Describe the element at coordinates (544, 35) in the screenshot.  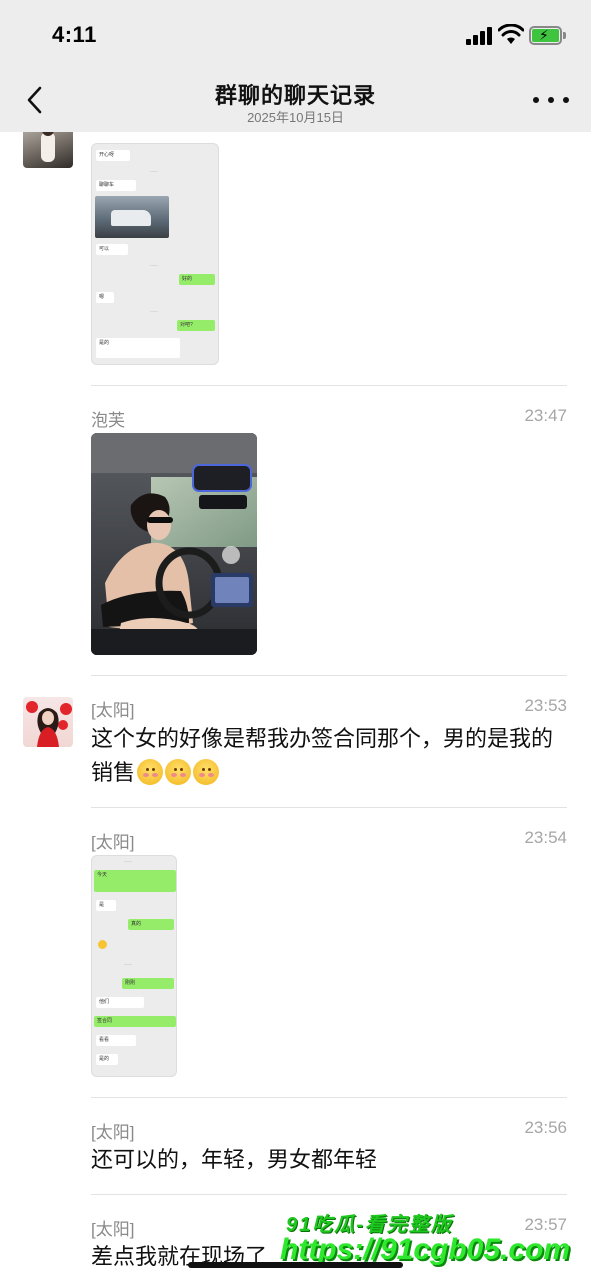
I see `charging-bolt-icon: ⚡` at that location.